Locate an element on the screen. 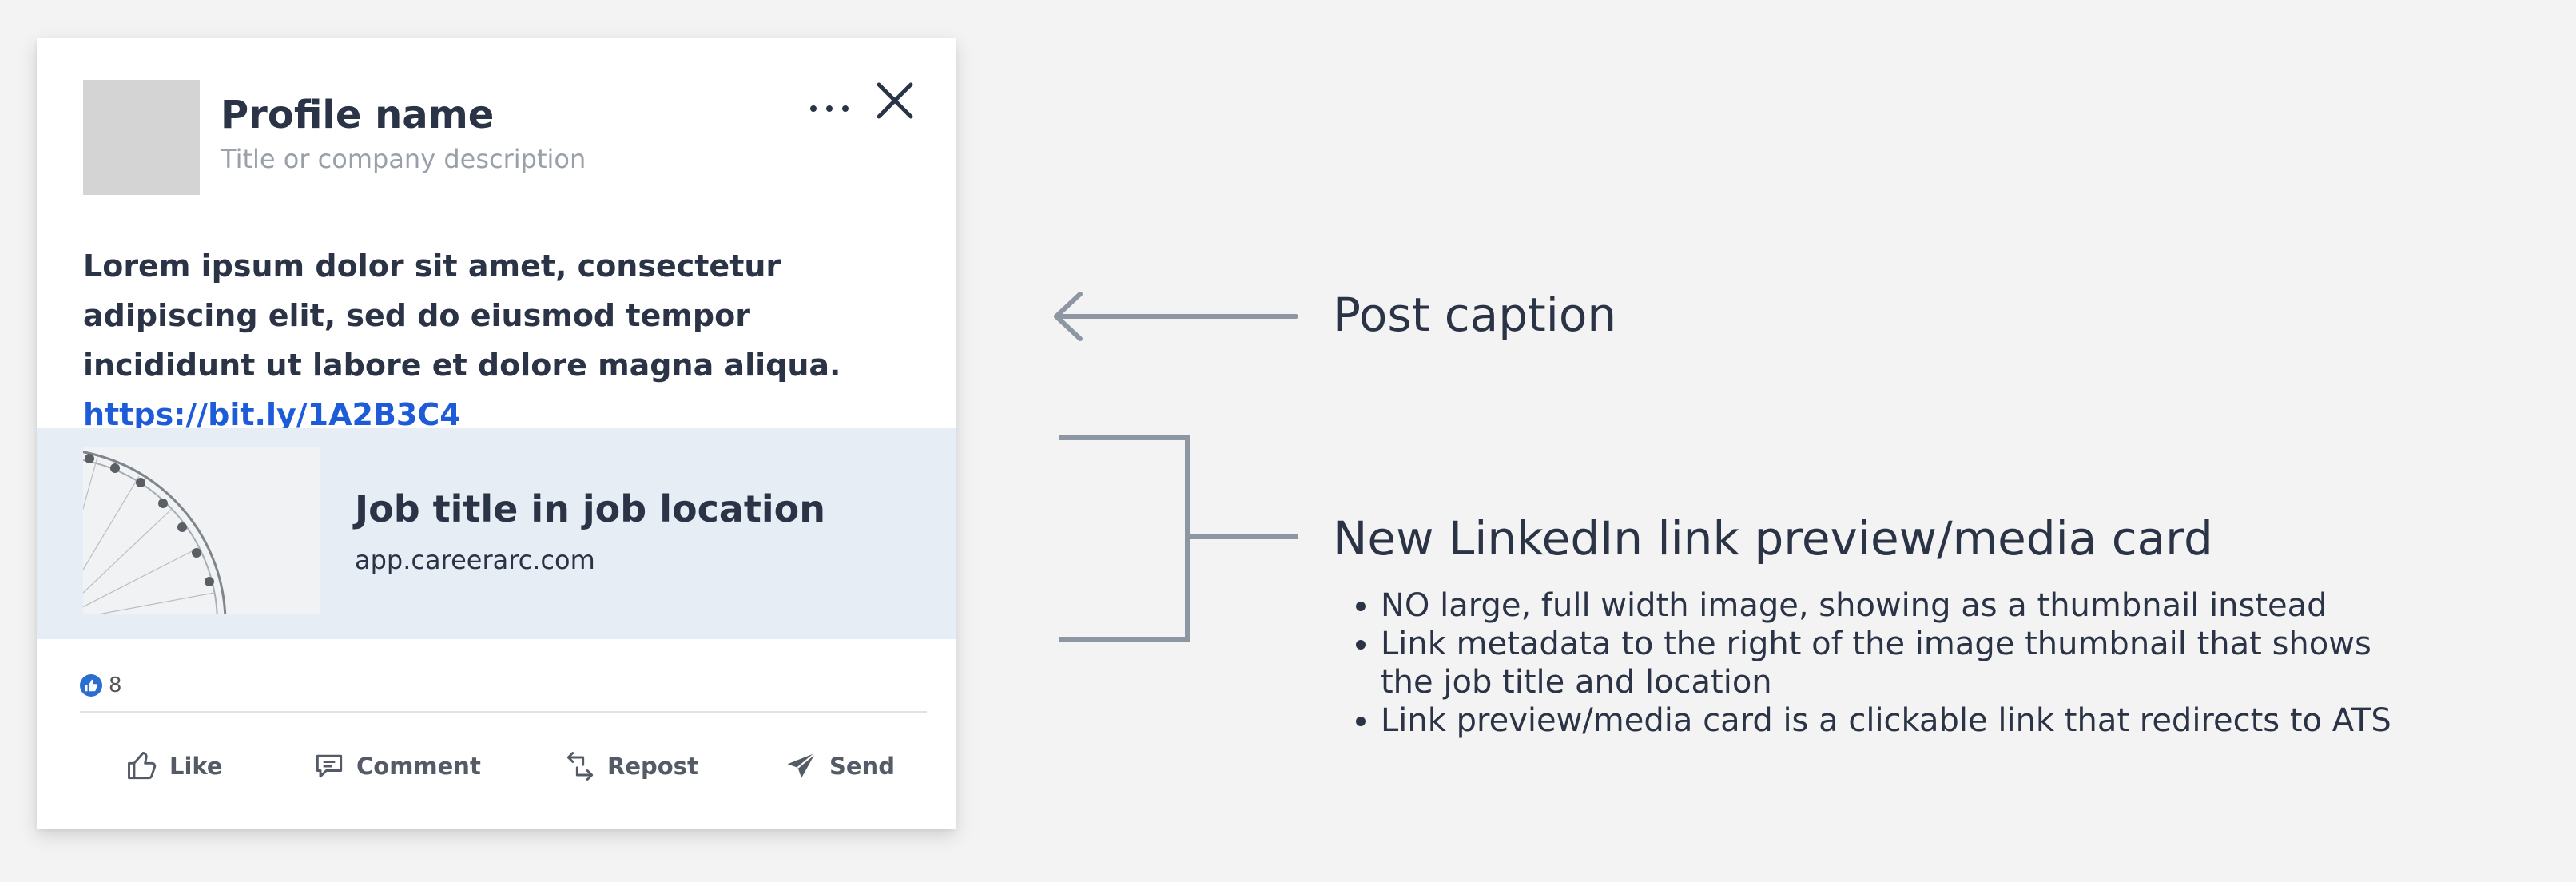  reaction-count: 8 is located at coordinates (116, 685).